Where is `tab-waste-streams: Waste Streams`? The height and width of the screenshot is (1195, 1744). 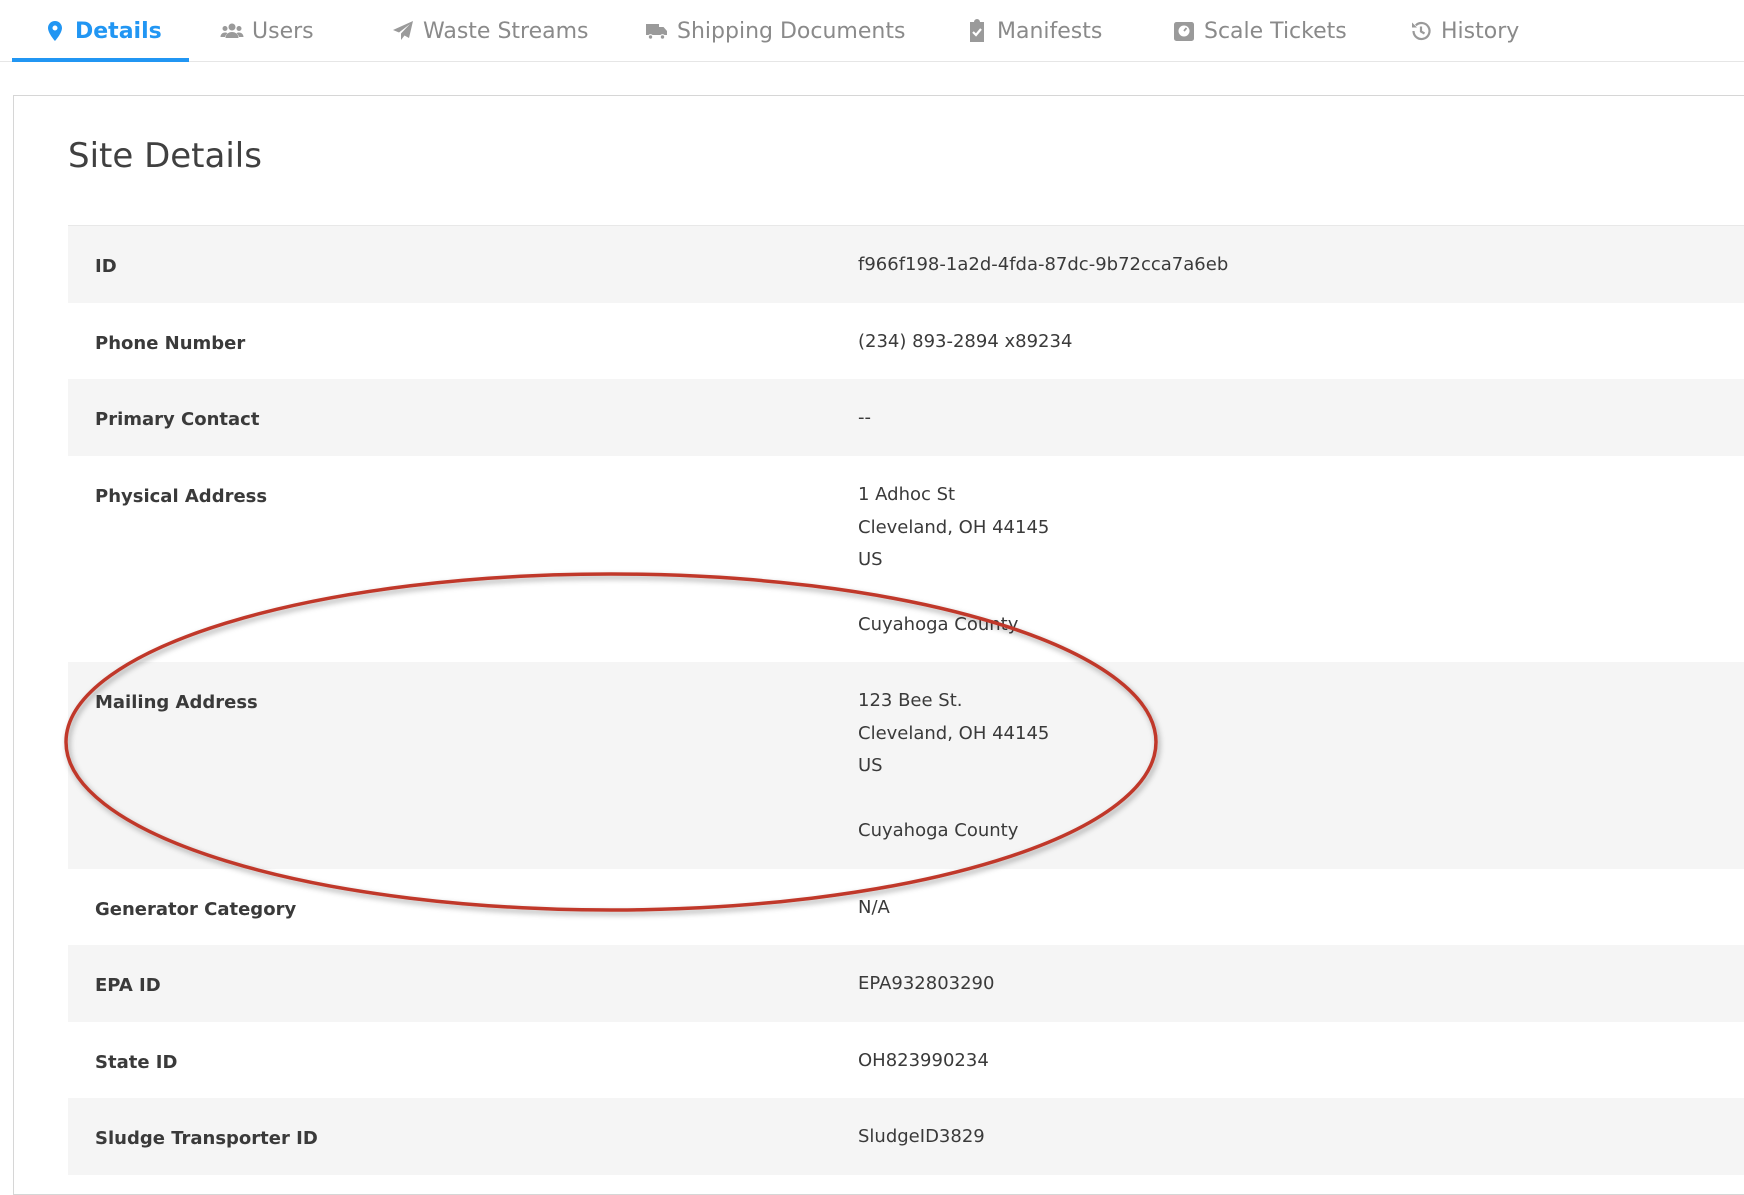 tab-waste-streams: Waste Streams is located at coordinates (490, 31).